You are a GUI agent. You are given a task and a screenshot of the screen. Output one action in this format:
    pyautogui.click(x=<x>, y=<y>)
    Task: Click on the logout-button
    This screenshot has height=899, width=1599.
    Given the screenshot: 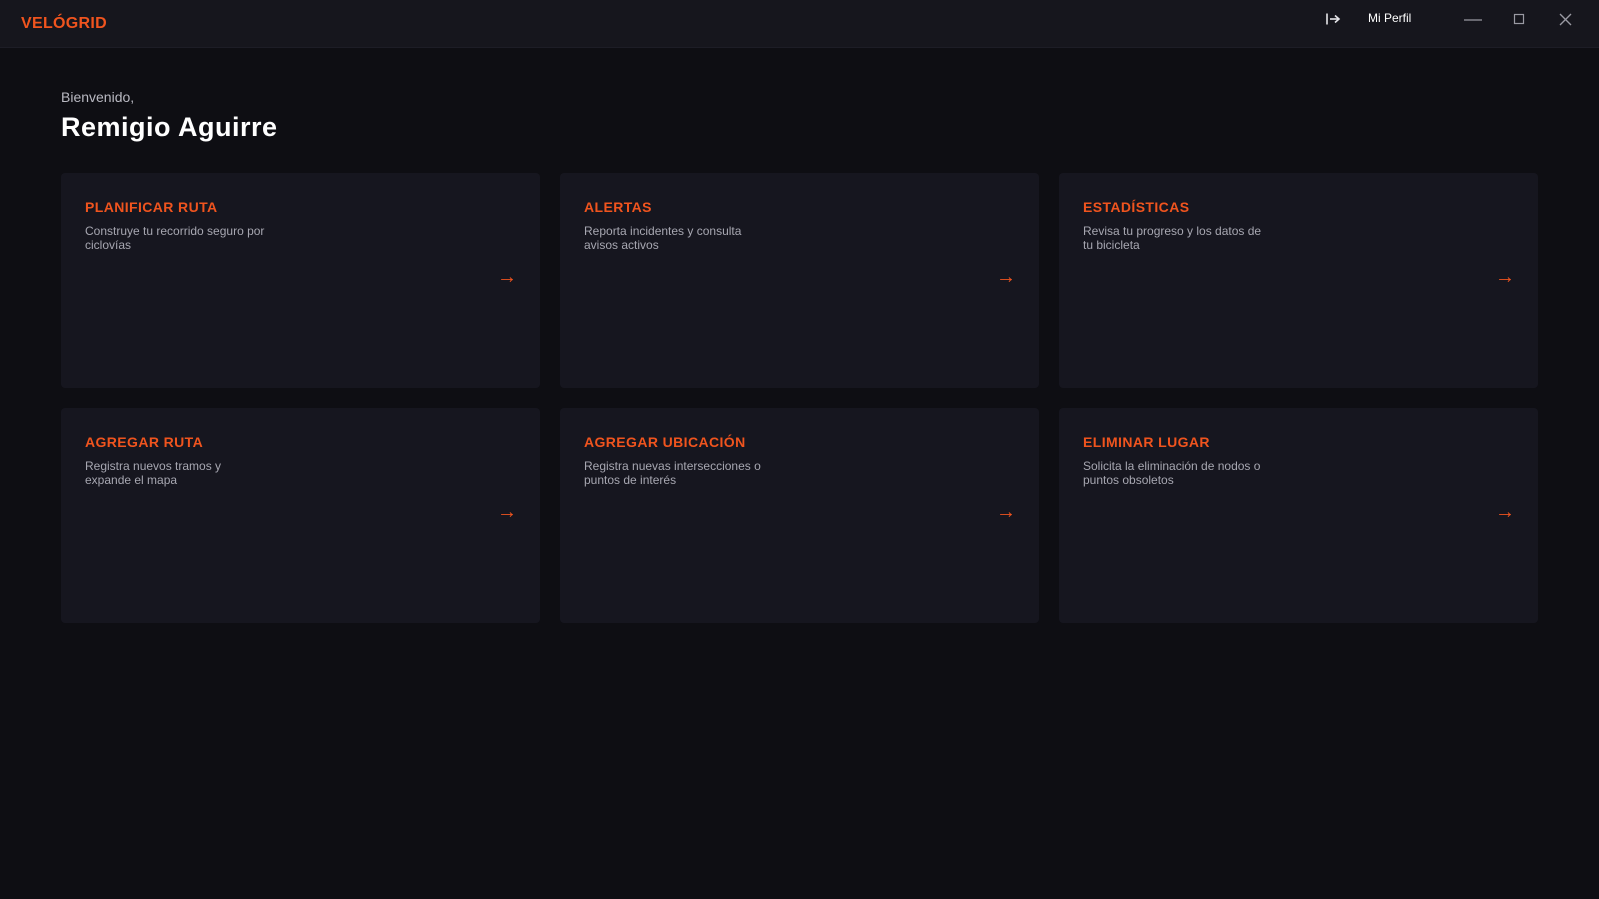 What is the action you would take?
    pyautogui.click(x=1333, y=19)
    